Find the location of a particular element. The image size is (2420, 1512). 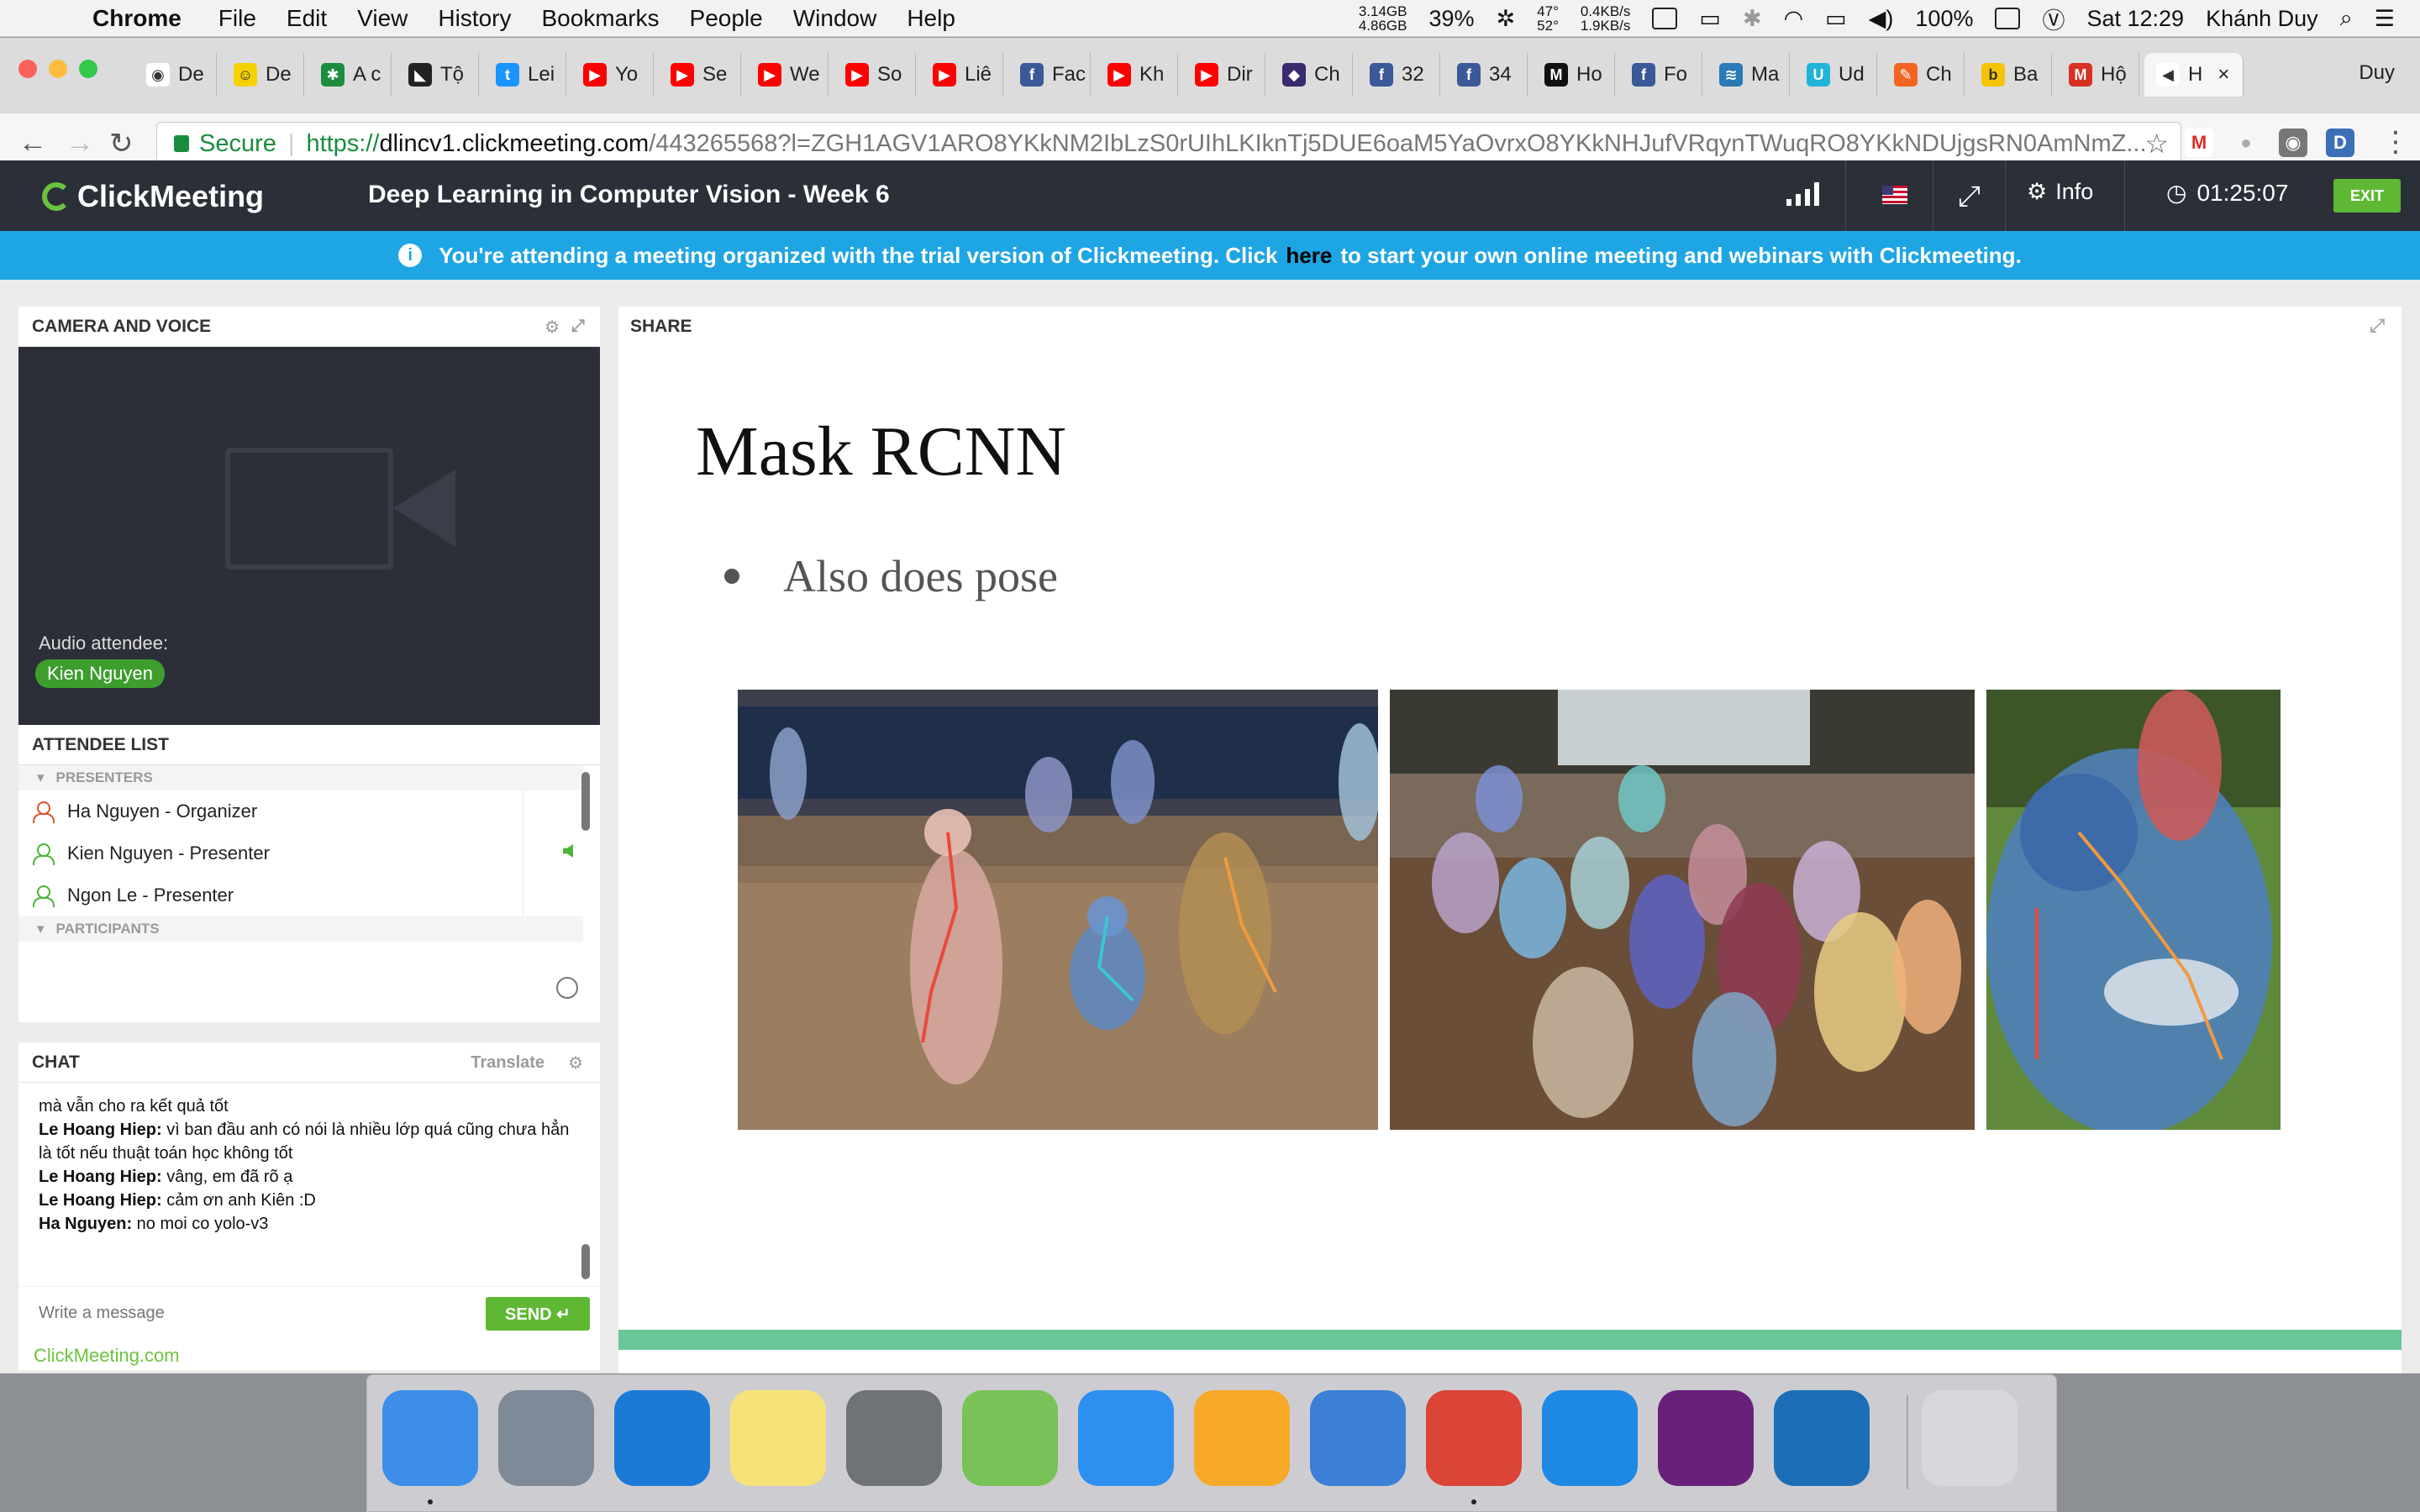

d-extension-icon: D is located at coordinates (2340, 143).